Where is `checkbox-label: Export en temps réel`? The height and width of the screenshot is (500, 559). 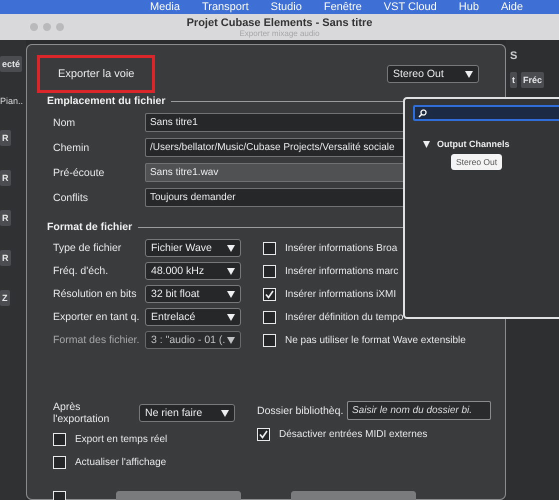
checkbox-label: Export en temps réel is located at coordinates (121, 439).